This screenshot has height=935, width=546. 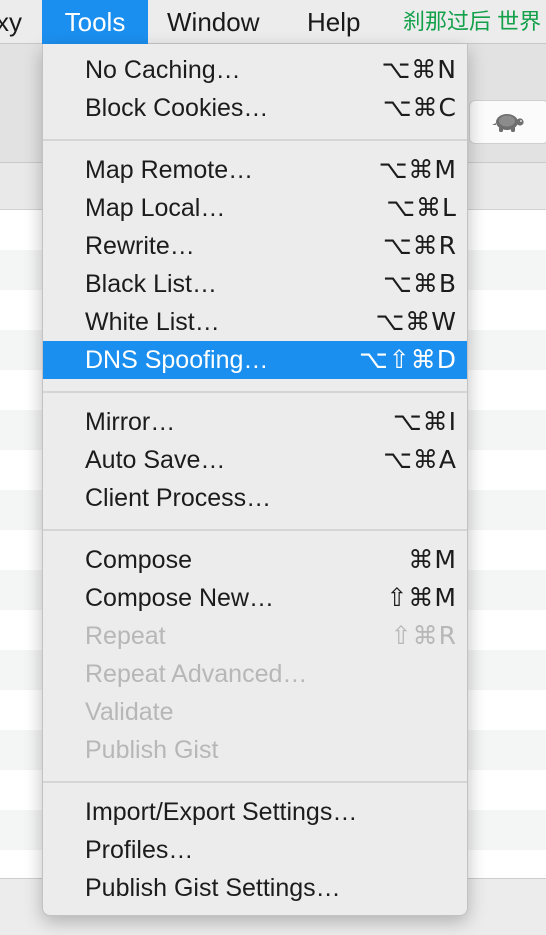 What do you see at coordinates (421, 597) in the screenshot?
I see `menu-item-shortcut: ⇧⌘M` at bounding box center [421, 597].